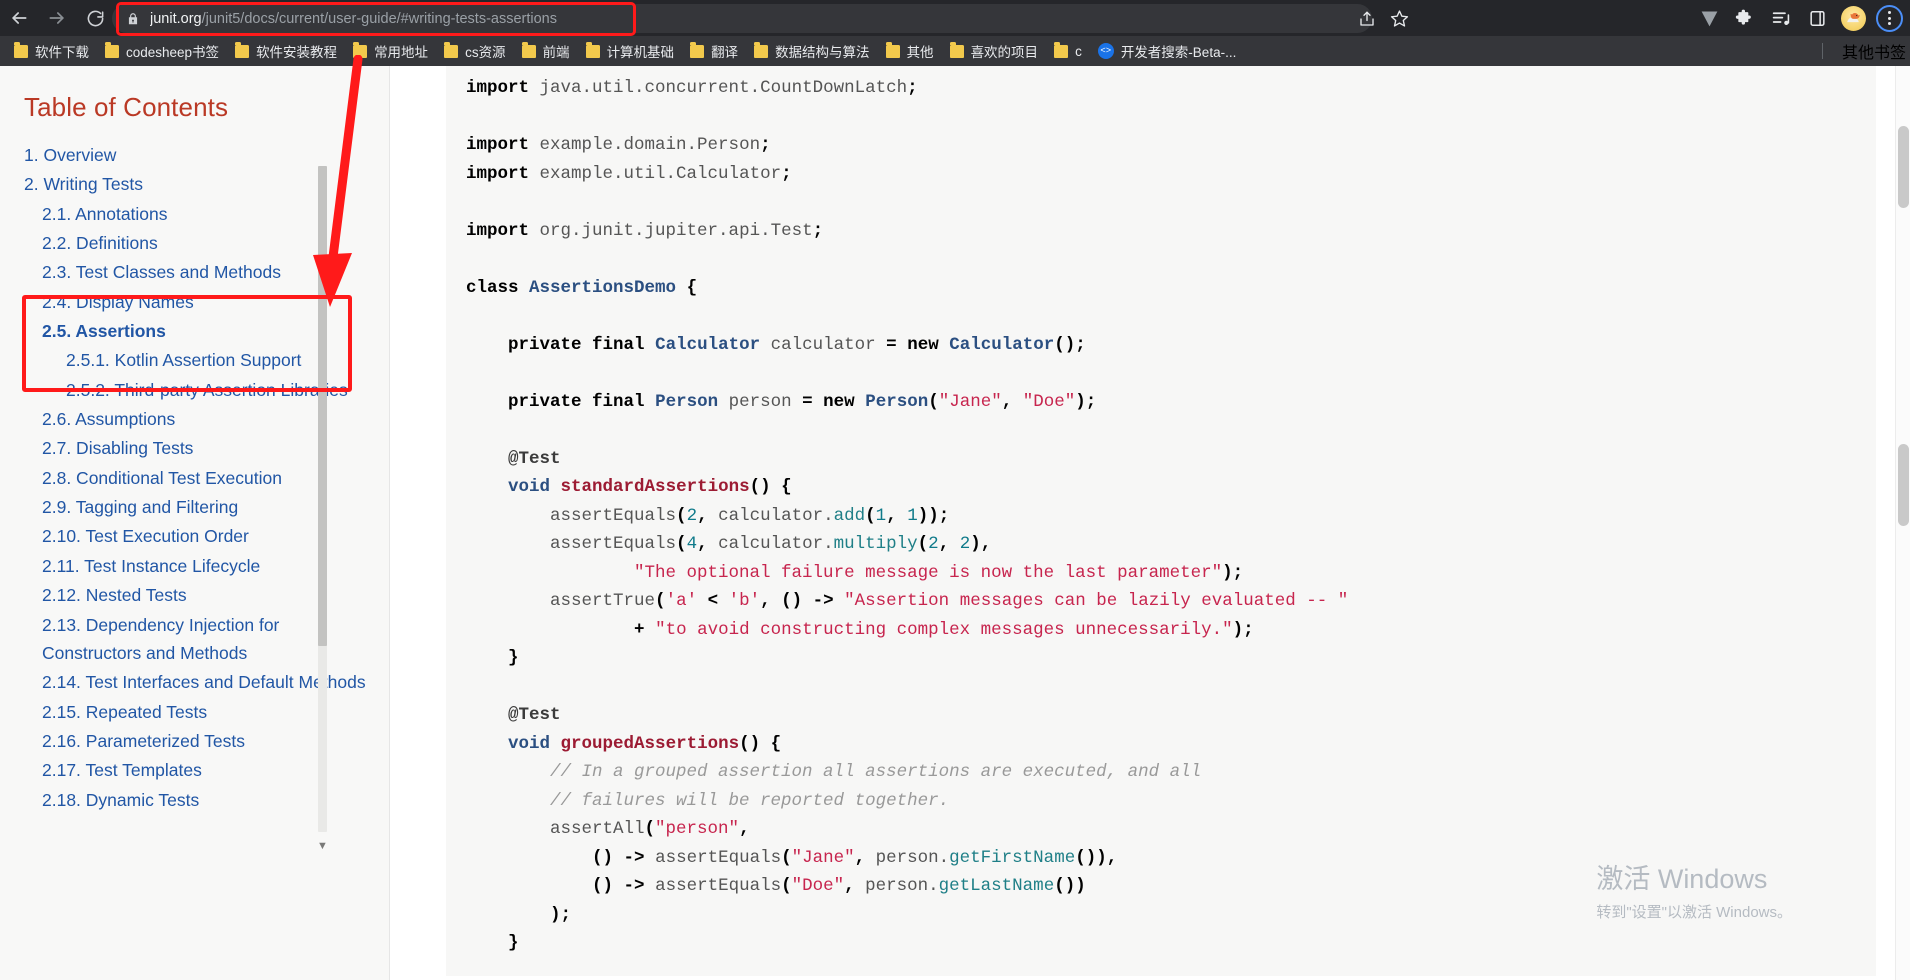  I want to click on profile-avatar-icon, so click(1853, 18).